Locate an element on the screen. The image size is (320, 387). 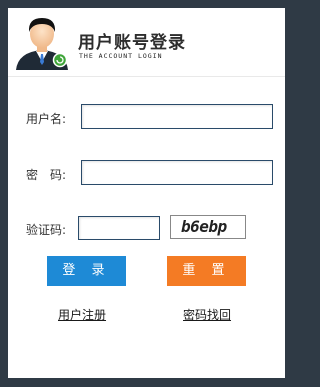
username-label: 用户名: is located at coordinates (46, 119).